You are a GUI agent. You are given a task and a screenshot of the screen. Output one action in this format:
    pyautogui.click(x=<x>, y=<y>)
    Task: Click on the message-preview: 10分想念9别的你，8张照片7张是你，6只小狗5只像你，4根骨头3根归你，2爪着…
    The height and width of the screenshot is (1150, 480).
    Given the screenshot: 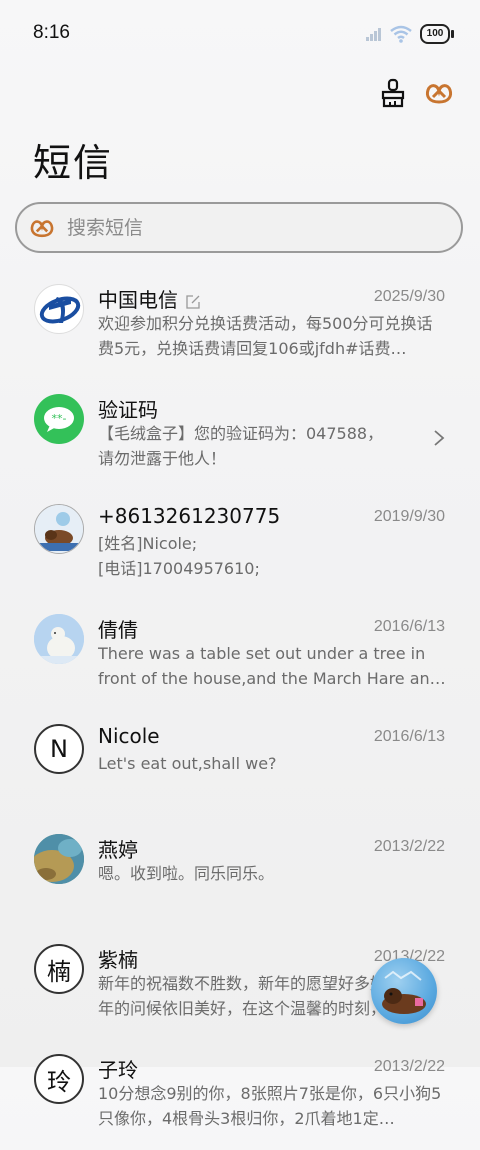 What is the action you would take?
    pyautogui.click(x=270, y=1106)
    